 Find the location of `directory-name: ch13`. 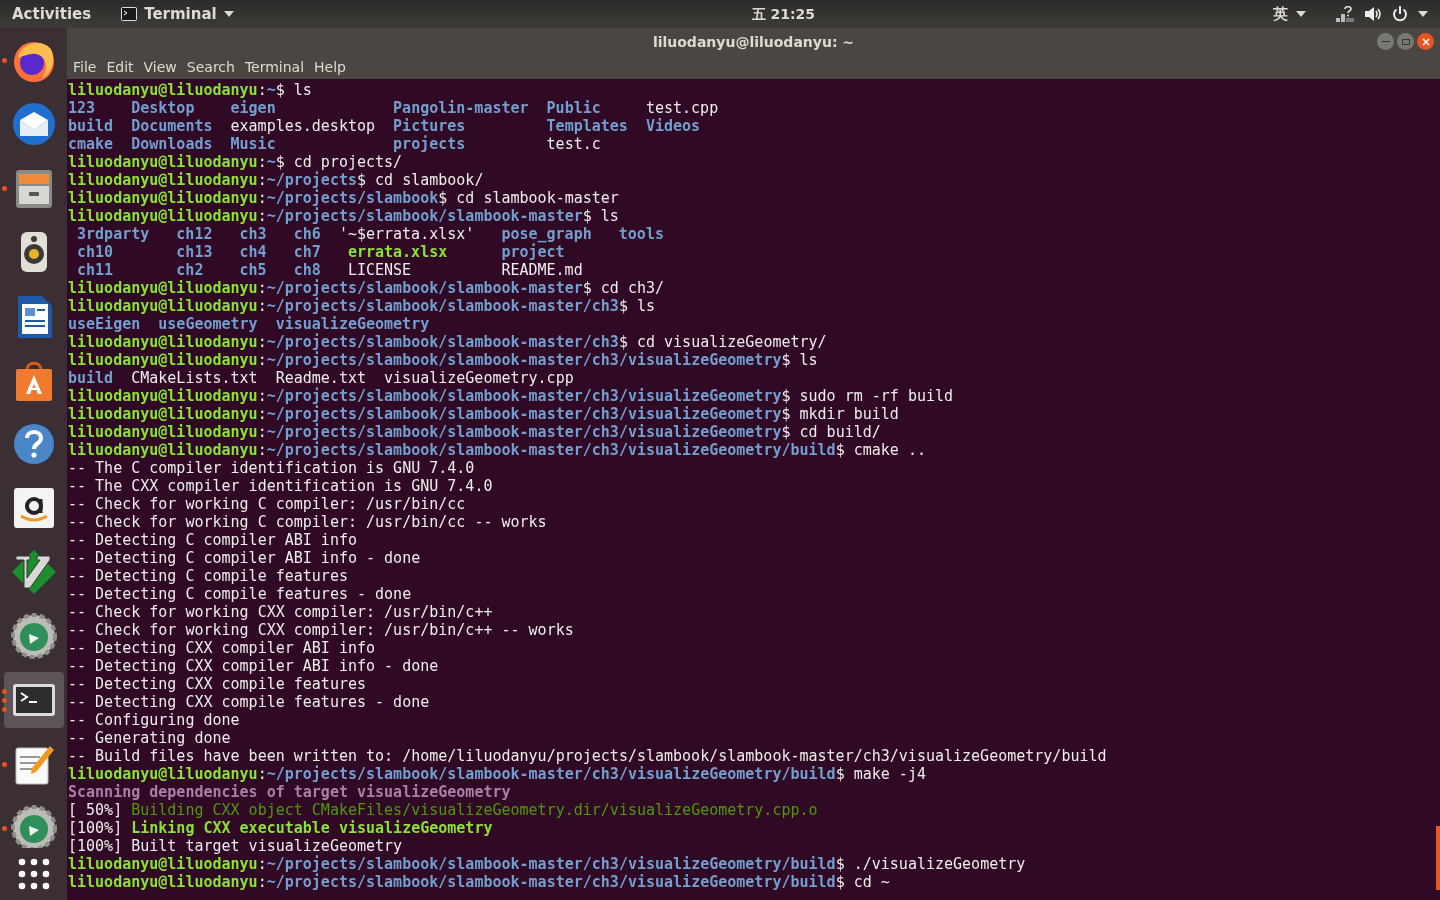

directory-name: ch13 is located at coordinates (194, 252).